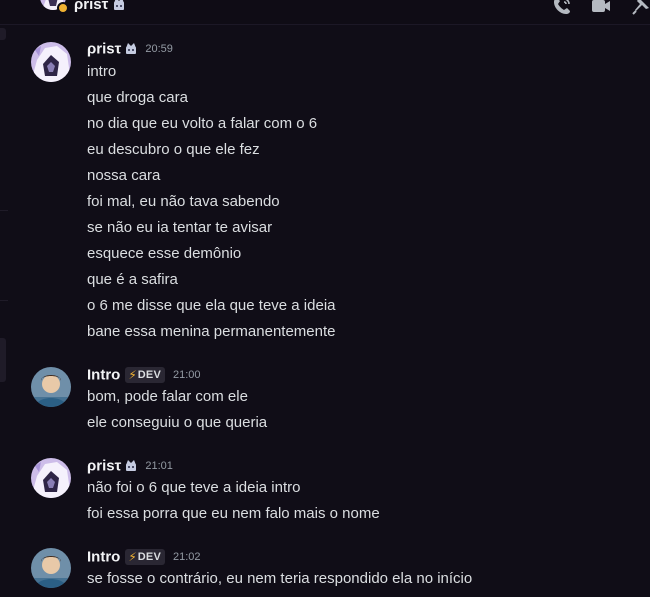 Image resolution: width=650 pixels, height=597 pixels. What do you see at coordinates (91, 6) in the screenshot?
I see `channel-title: ρrisτ` at bounding box center [91, 6].